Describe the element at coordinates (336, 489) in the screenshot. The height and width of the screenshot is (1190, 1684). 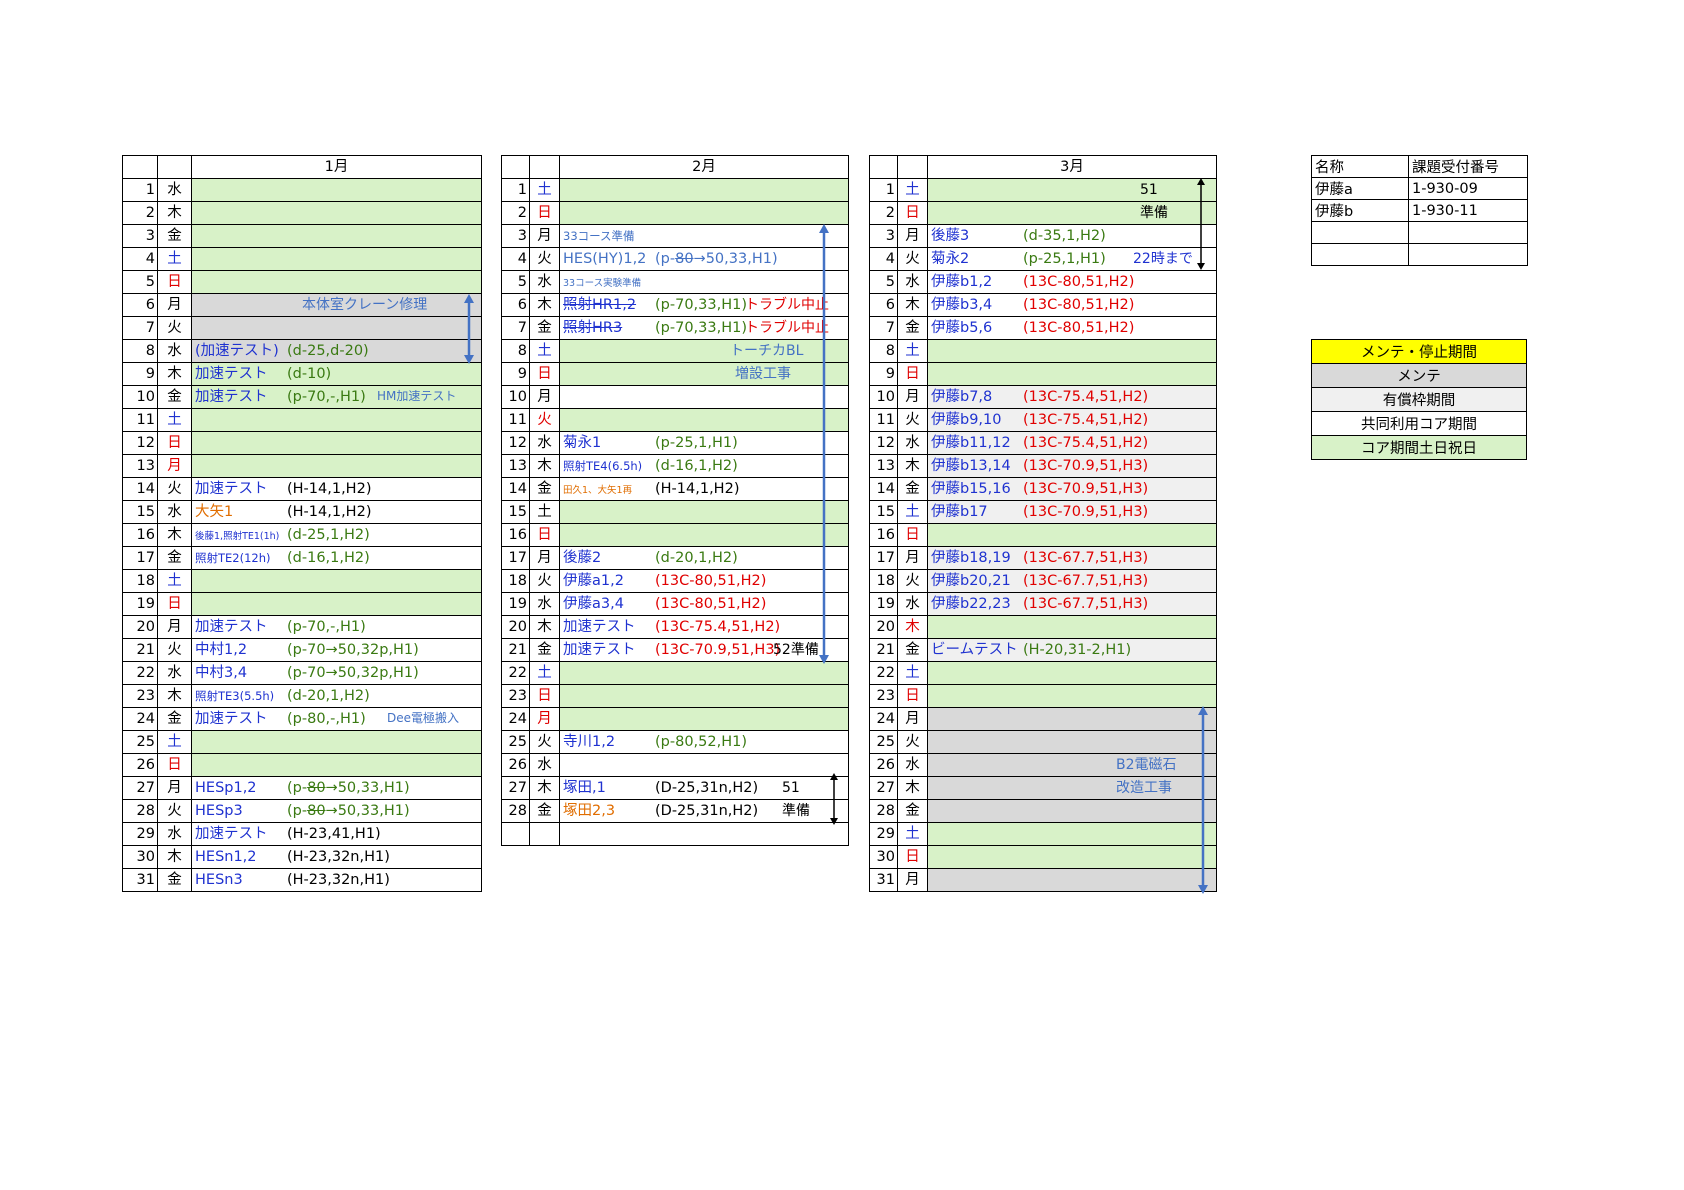
I see `event-cell: 加速テスト (H-14,1,H2)` at that location.